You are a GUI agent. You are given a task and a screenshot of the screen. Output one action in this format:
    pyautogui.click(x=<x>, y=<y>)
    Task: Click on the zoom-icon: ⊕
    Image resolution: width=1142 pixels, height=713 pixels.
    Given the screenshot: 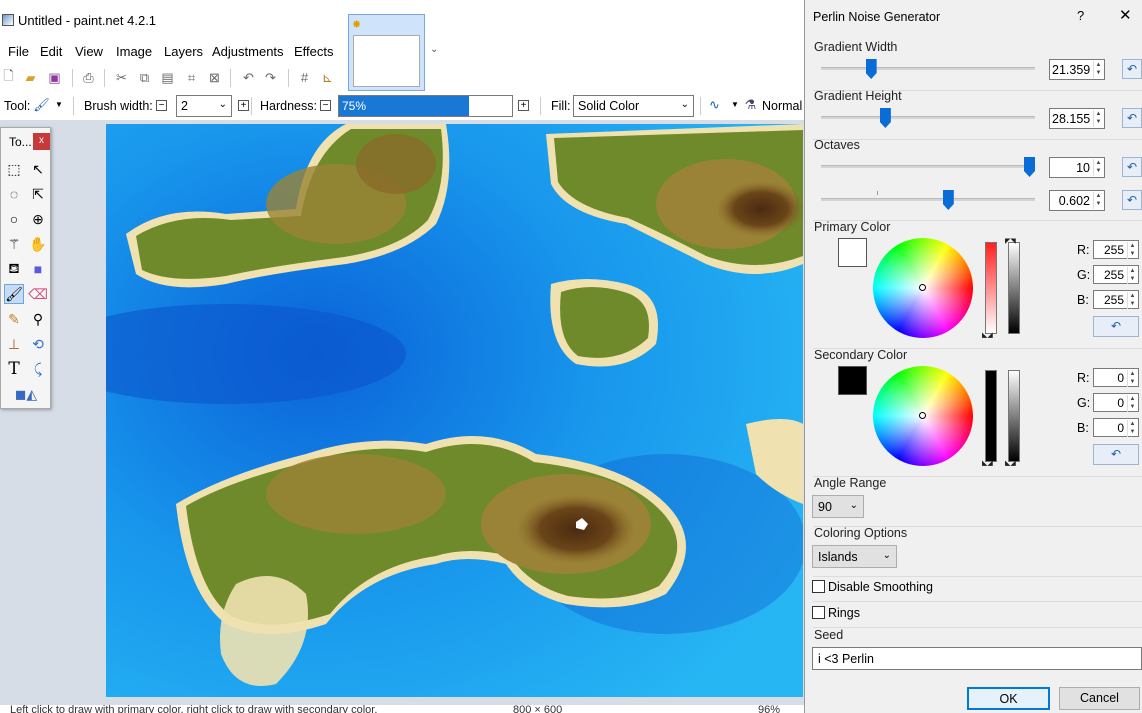 What is the action you would take?
    pyautogui.click(x=38, y=219)
    